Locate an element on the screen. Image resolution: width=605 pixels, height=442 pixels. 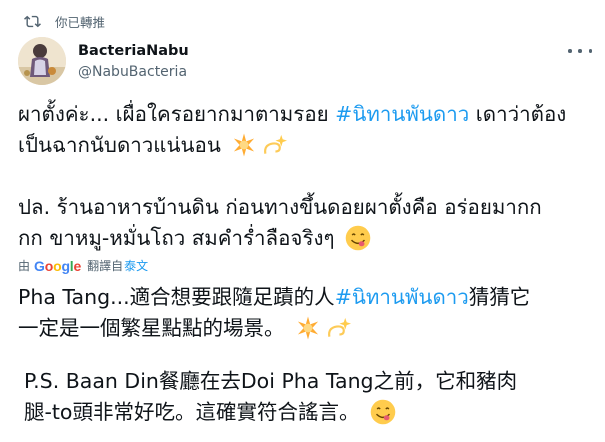
translated-line: 一定是一個繁星點點的場景。 is located at coordinates (308, 328).